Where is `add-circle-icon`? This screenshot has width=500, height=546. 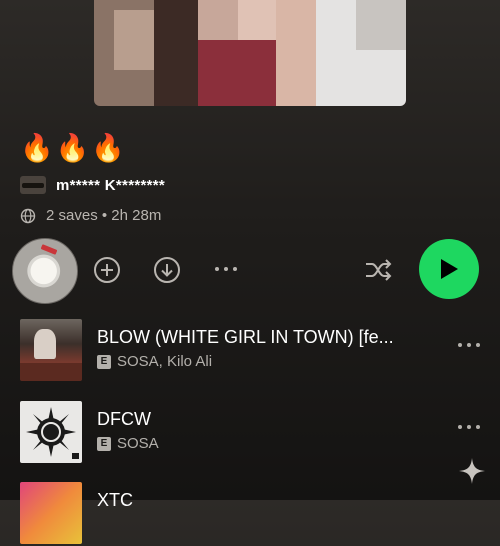
add-circle-icon is located at coordinates (107, 270).